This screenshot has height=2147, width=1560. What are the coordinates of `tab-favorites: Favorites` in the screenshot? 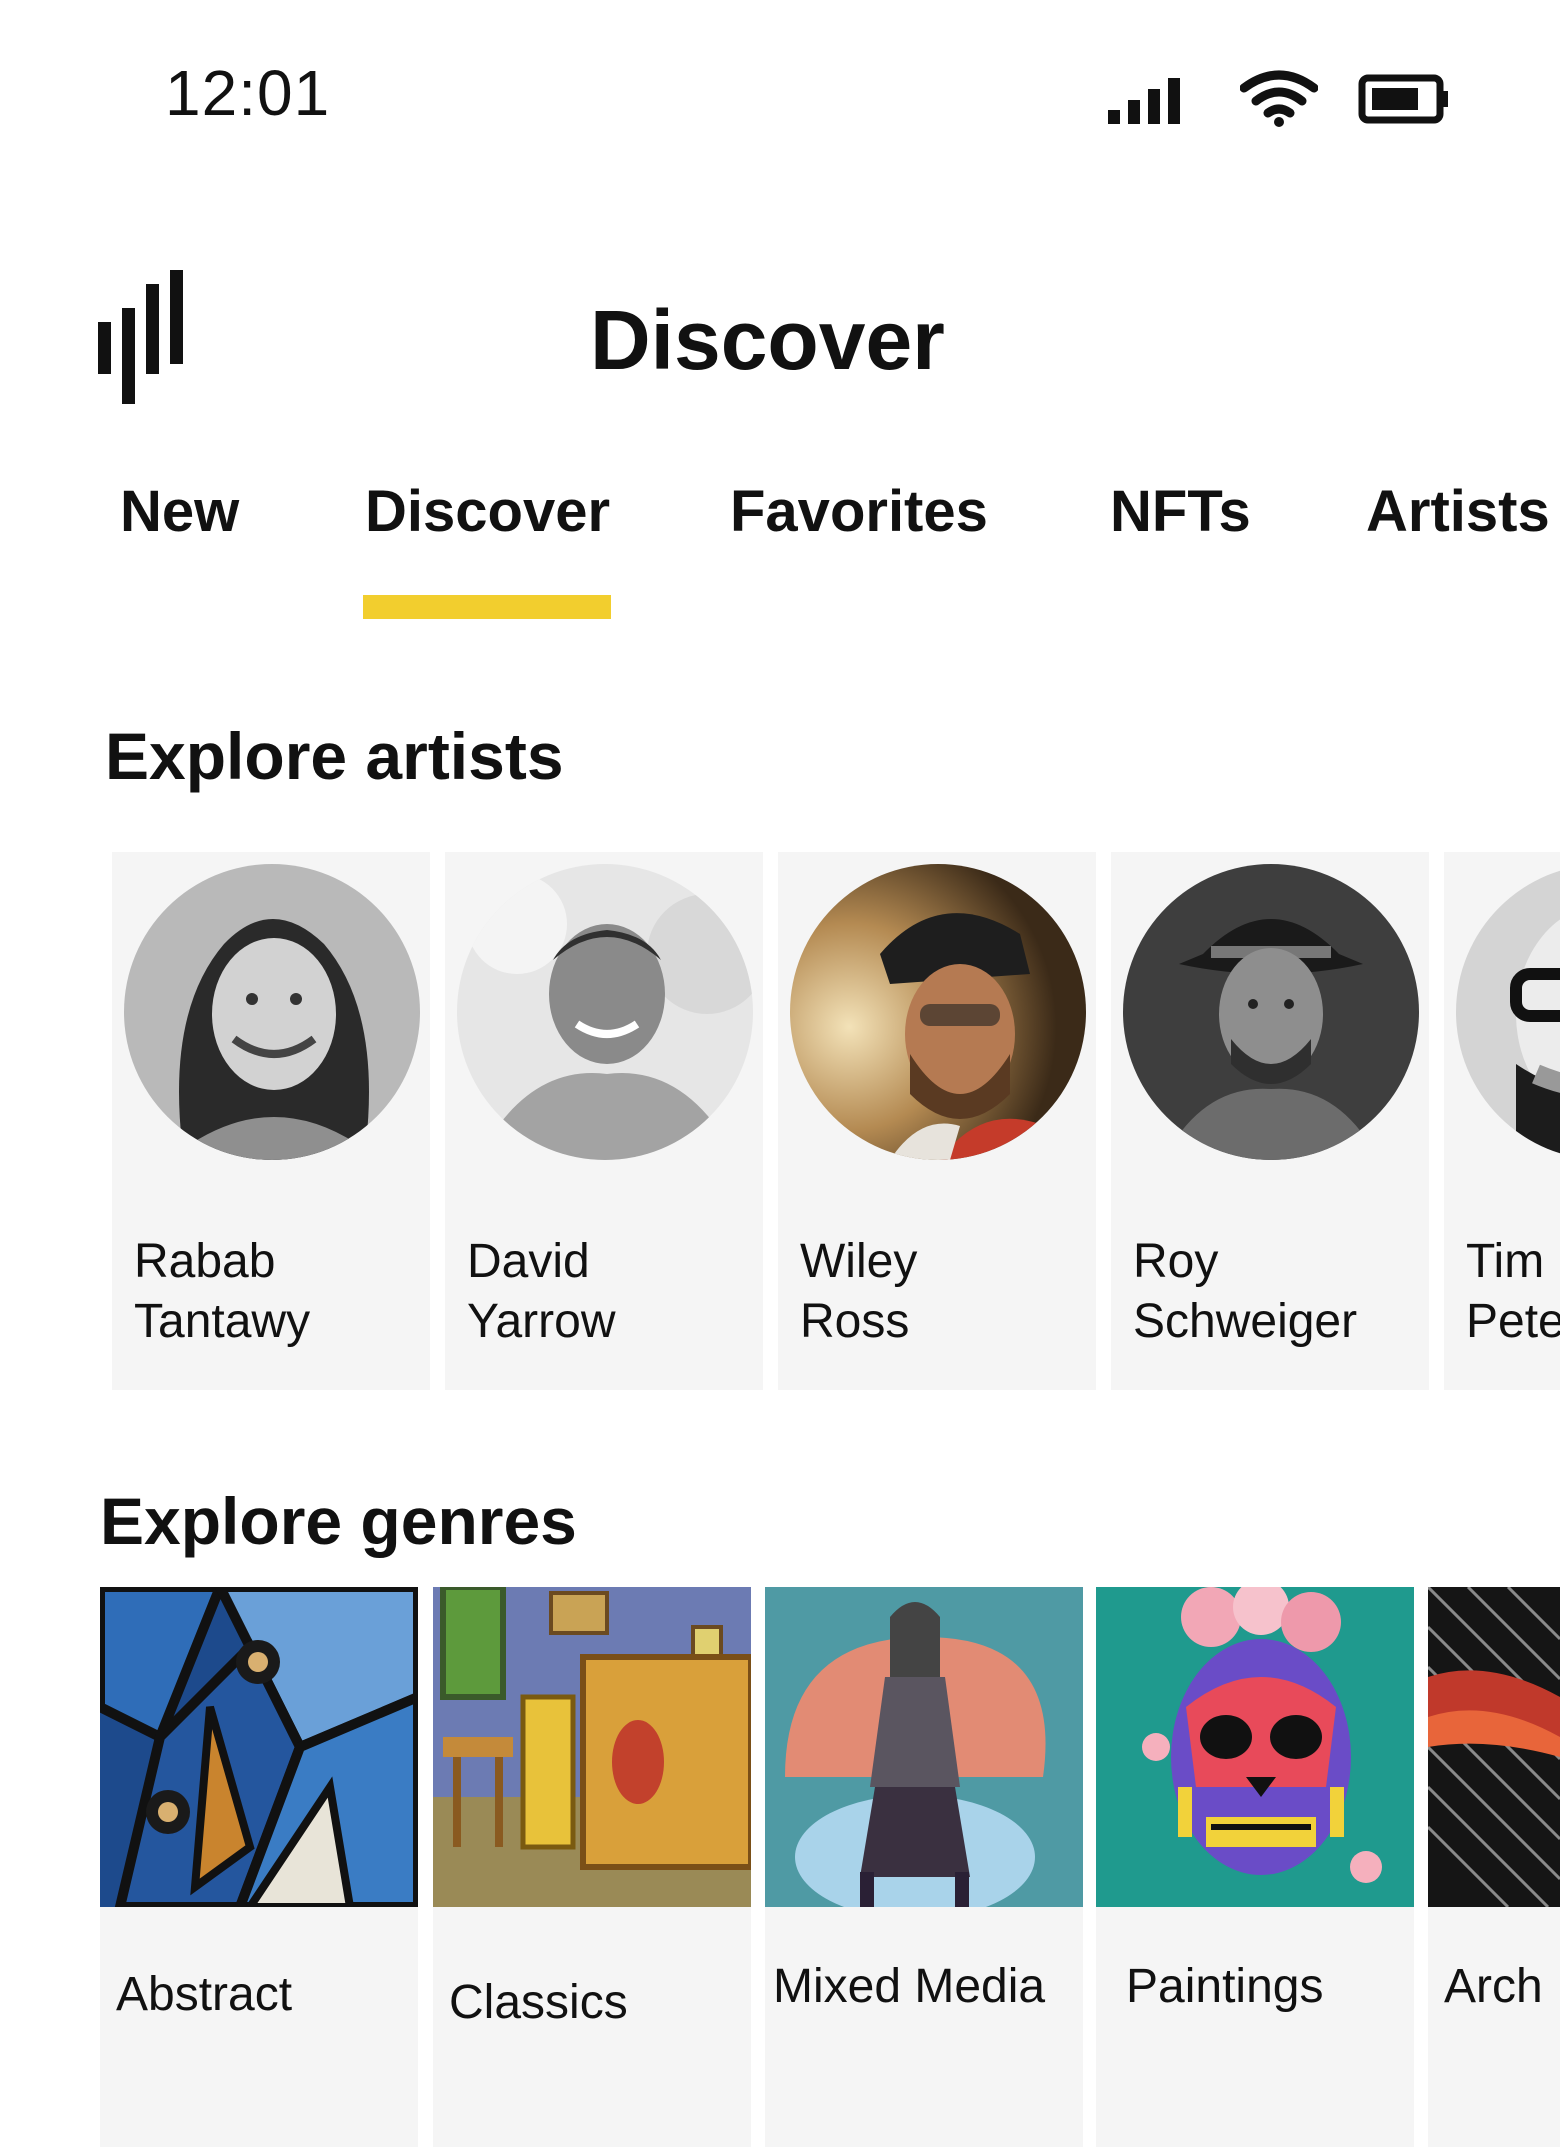 It's located at (859, 511).